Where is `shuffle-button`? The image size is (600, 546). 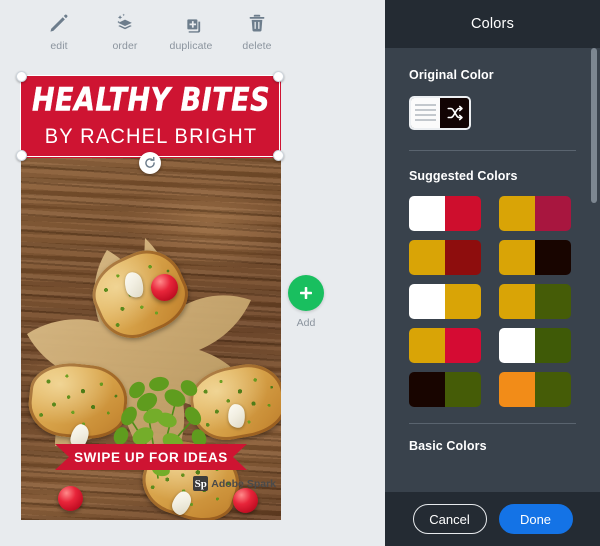
shuffle-button is located at coordinates (454, 113).